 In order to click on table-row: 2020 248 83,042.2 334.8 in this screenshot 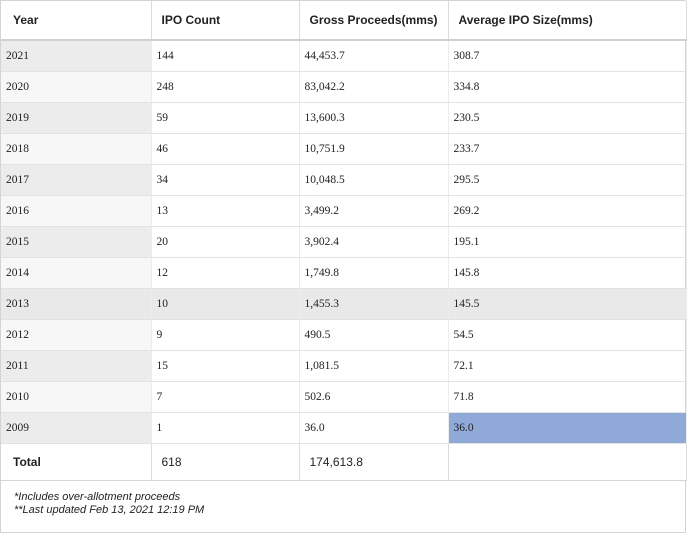, I will do `click(344, 87)`.